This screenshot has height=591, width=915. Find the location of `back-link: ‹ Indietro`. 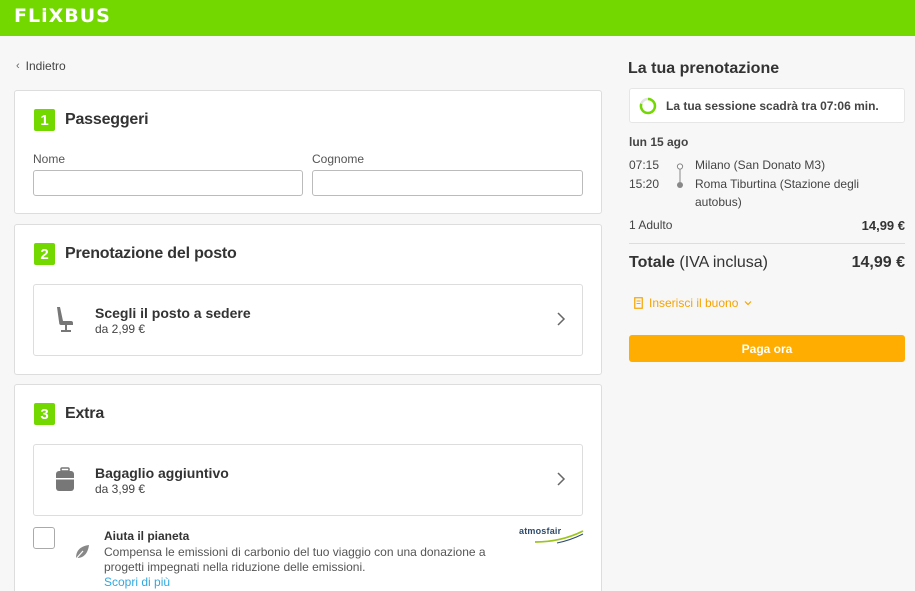

back-link: ‹ Indietro is located at coordinates (41, 66).